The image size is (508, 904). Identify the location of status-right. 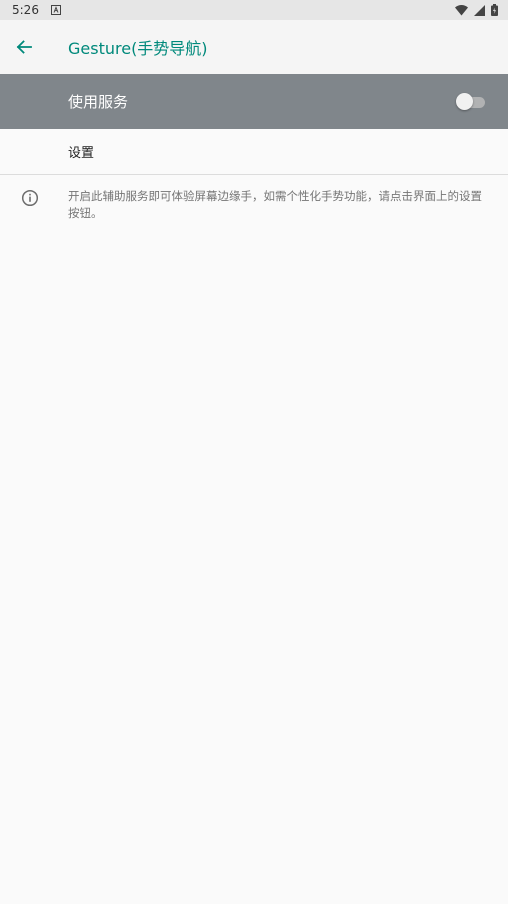
(476, 10).